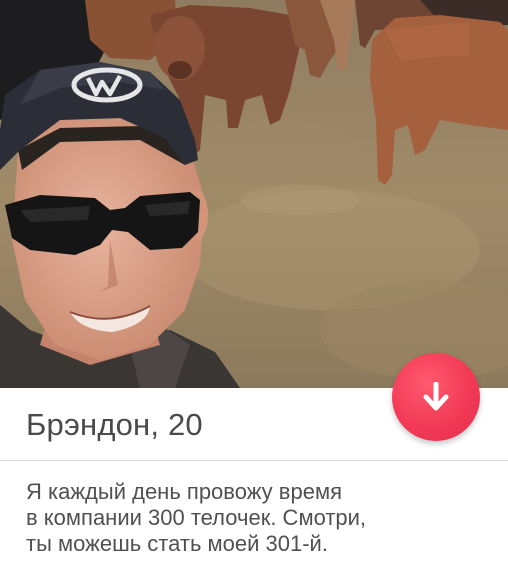 This screenshot has height=570, width=508. Describe the element at coordinates (177, 543) in the screenshot. I see `bio-line: ты можешь стать моей 301-й.` at that location.